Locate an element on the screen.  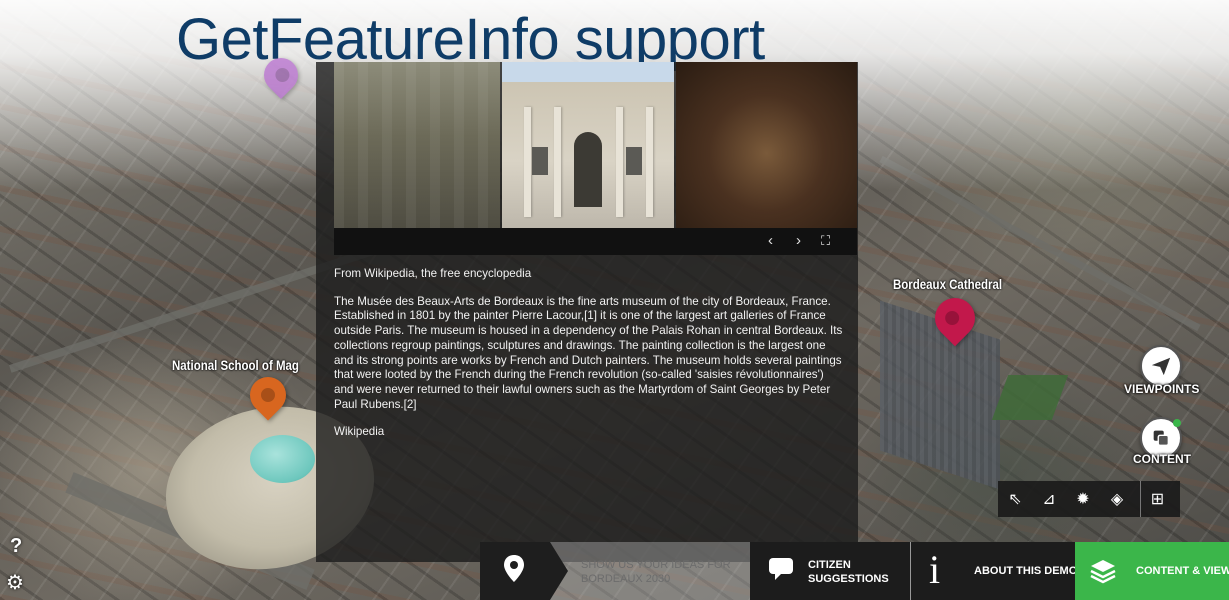
measure-angle-icon: ⊿ is located at coordinates (1049, 499).